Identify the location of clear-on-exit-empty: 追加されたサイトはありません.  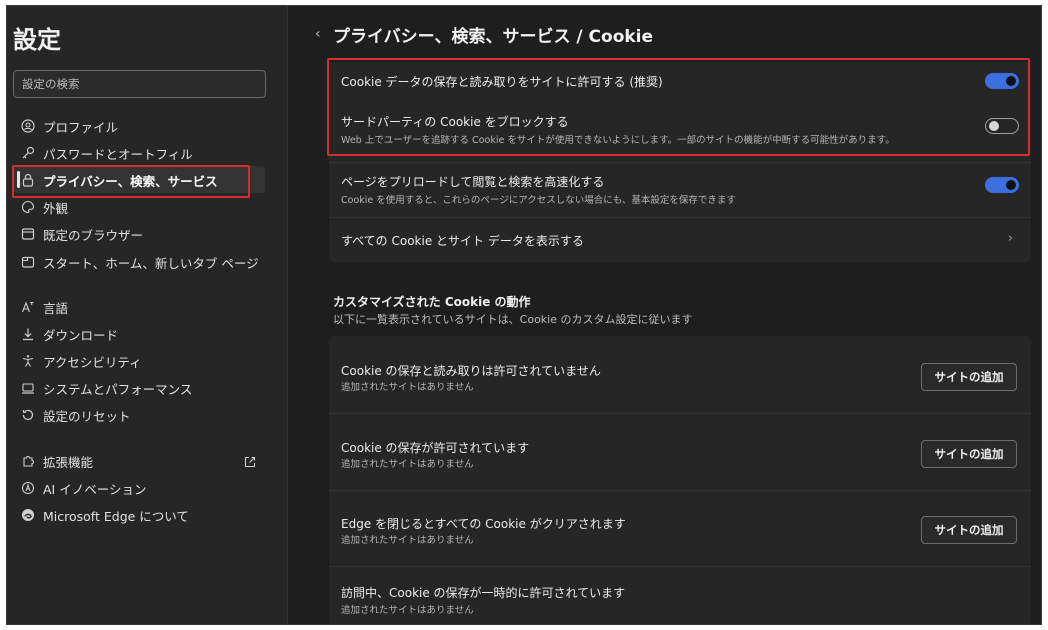
(407, 540).